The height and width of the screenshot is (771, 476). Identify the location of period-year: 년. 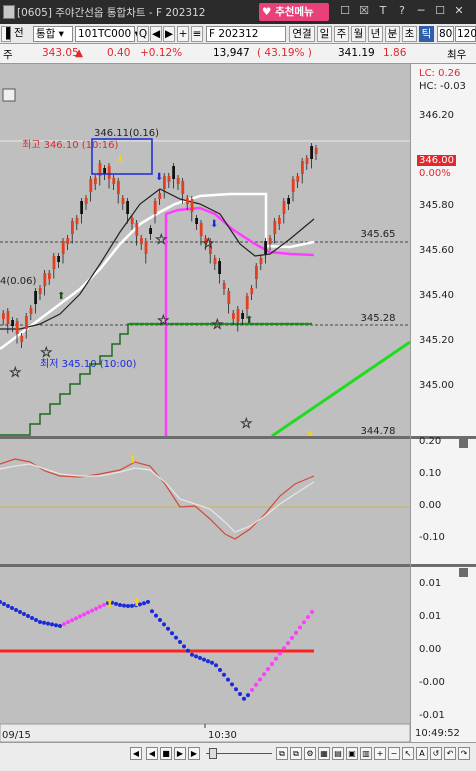
(375, 34).